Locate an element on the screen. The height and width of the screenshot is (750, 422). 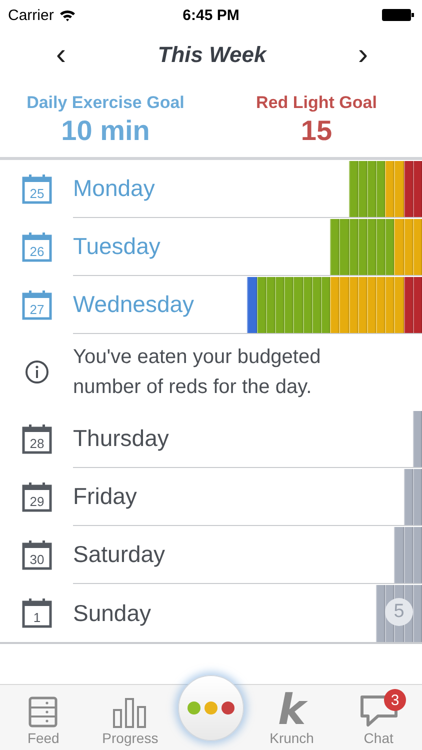
speech-bubble-icon is located at coordinates (379, 711).